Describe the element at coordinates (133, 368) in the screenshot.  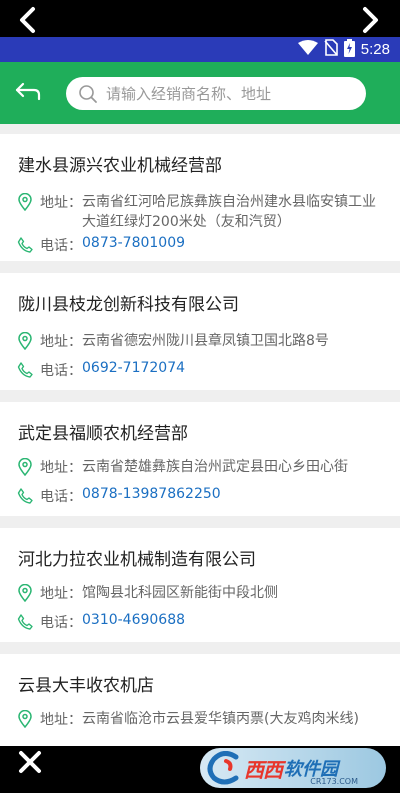
I see `dealer-phone: 0692-7172074` at that location.